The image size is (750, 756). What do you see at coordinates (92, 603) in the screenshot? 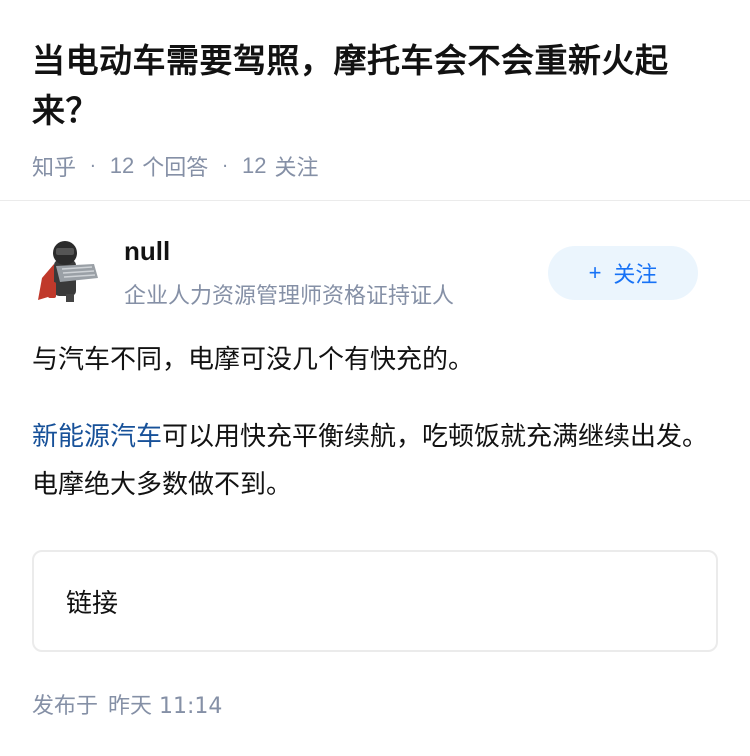
I see `link-card-label: 链接` at bounding box center [92, 603].